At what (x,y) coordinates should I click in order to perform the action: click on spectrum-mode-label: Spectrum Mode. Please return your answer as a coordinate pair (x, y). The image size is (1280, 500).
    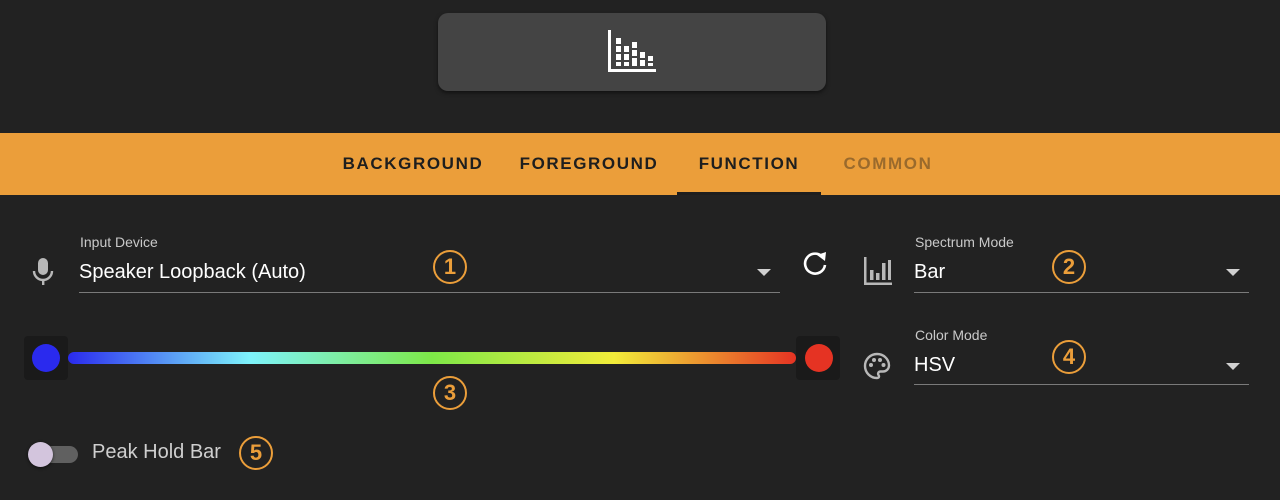
    Looking at the image, I should click on (964, 242).